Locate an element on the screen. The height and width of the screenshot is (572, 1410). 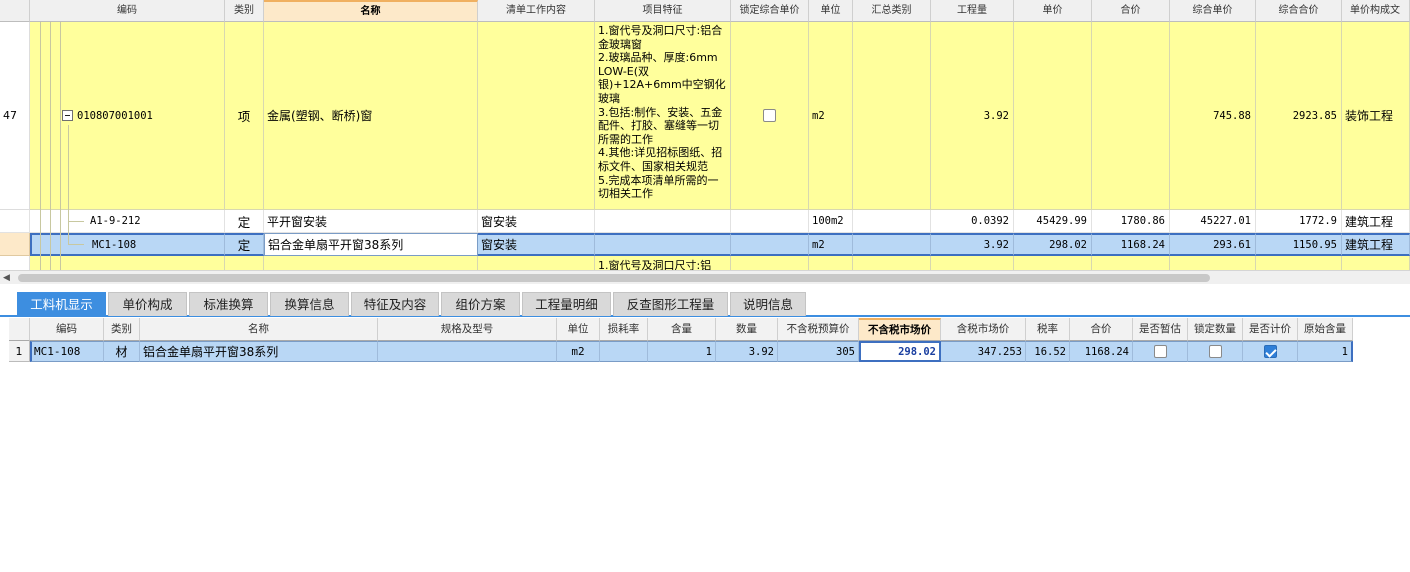
header-budget-price: 不含税预算价 is located at coordinates (818, 329).